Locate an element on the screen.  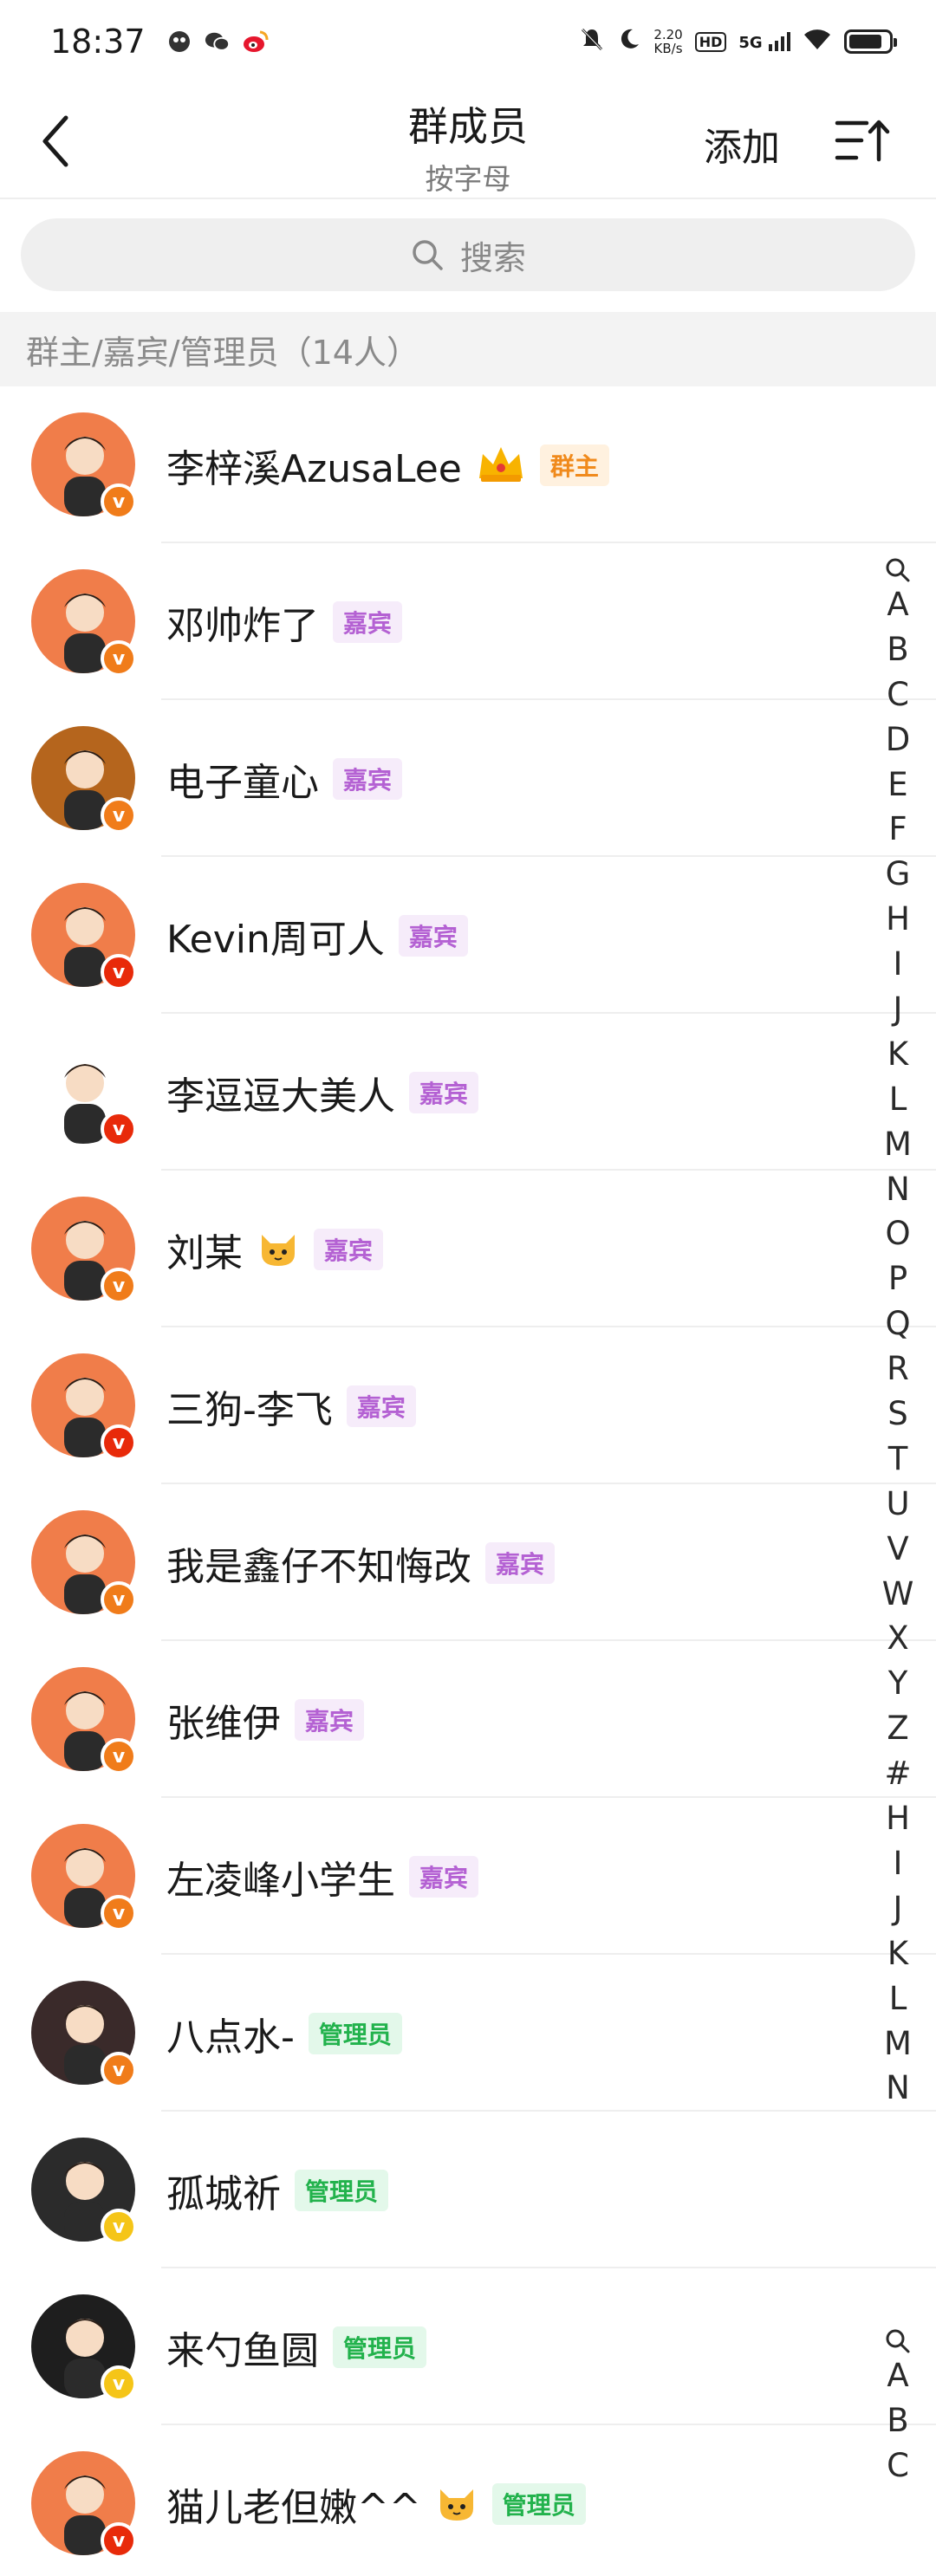
index-letter: V is located at coordinates (898, 1550).